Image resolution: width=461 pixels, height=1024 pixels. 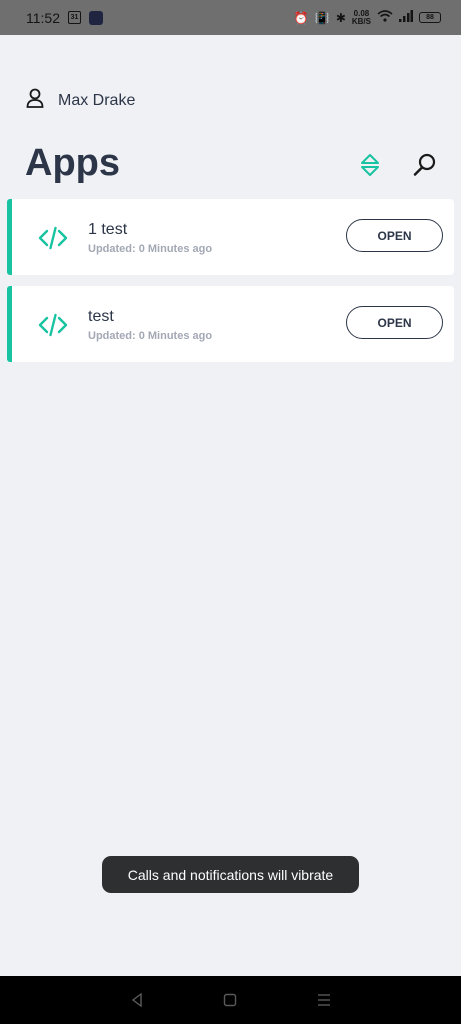 What do you see at coordinates (385, 17) in the screenshot?
I see `wifi-icon` at bounding box center [385, 17].